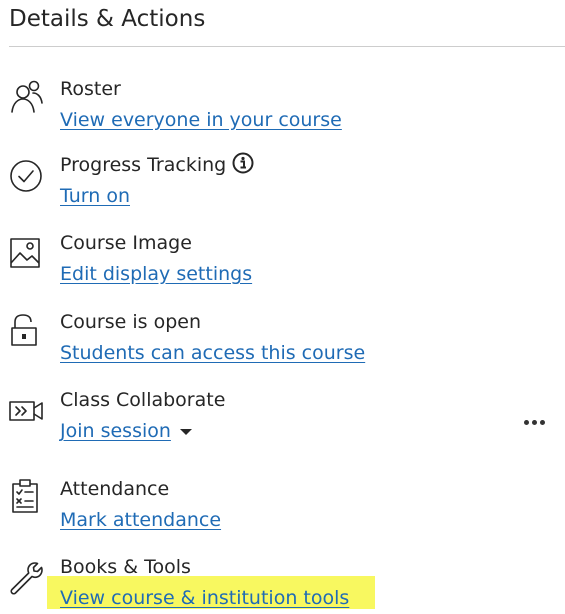  Describe the element at coordinates (143, 400) in the screenshot. I see `class-collaborate-label: Class Collaborate` at that location.